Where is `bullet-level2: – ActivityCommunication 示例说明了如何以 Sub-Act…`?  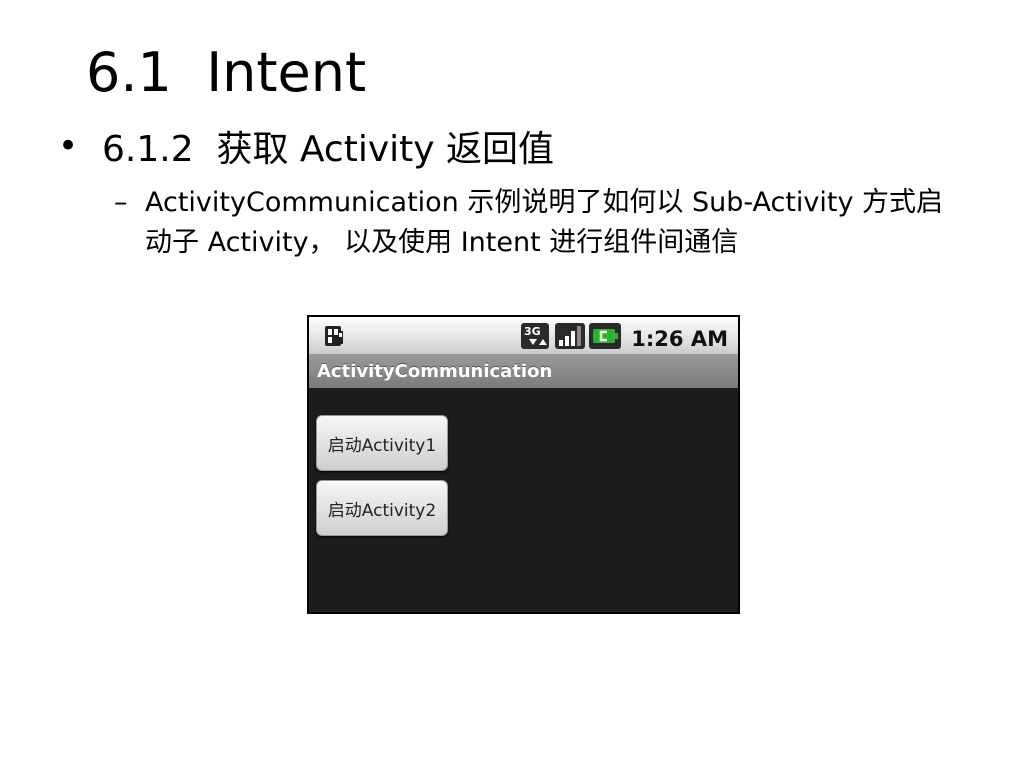 bullet-level2: – ActivityCommunication 示例说明了如何以 Sub-Act… is located at coordinates (534, 223).